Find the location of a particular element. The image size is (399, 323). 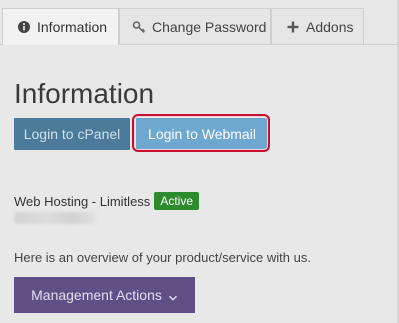

tab-information: Information is located at coordinates (60, 26).